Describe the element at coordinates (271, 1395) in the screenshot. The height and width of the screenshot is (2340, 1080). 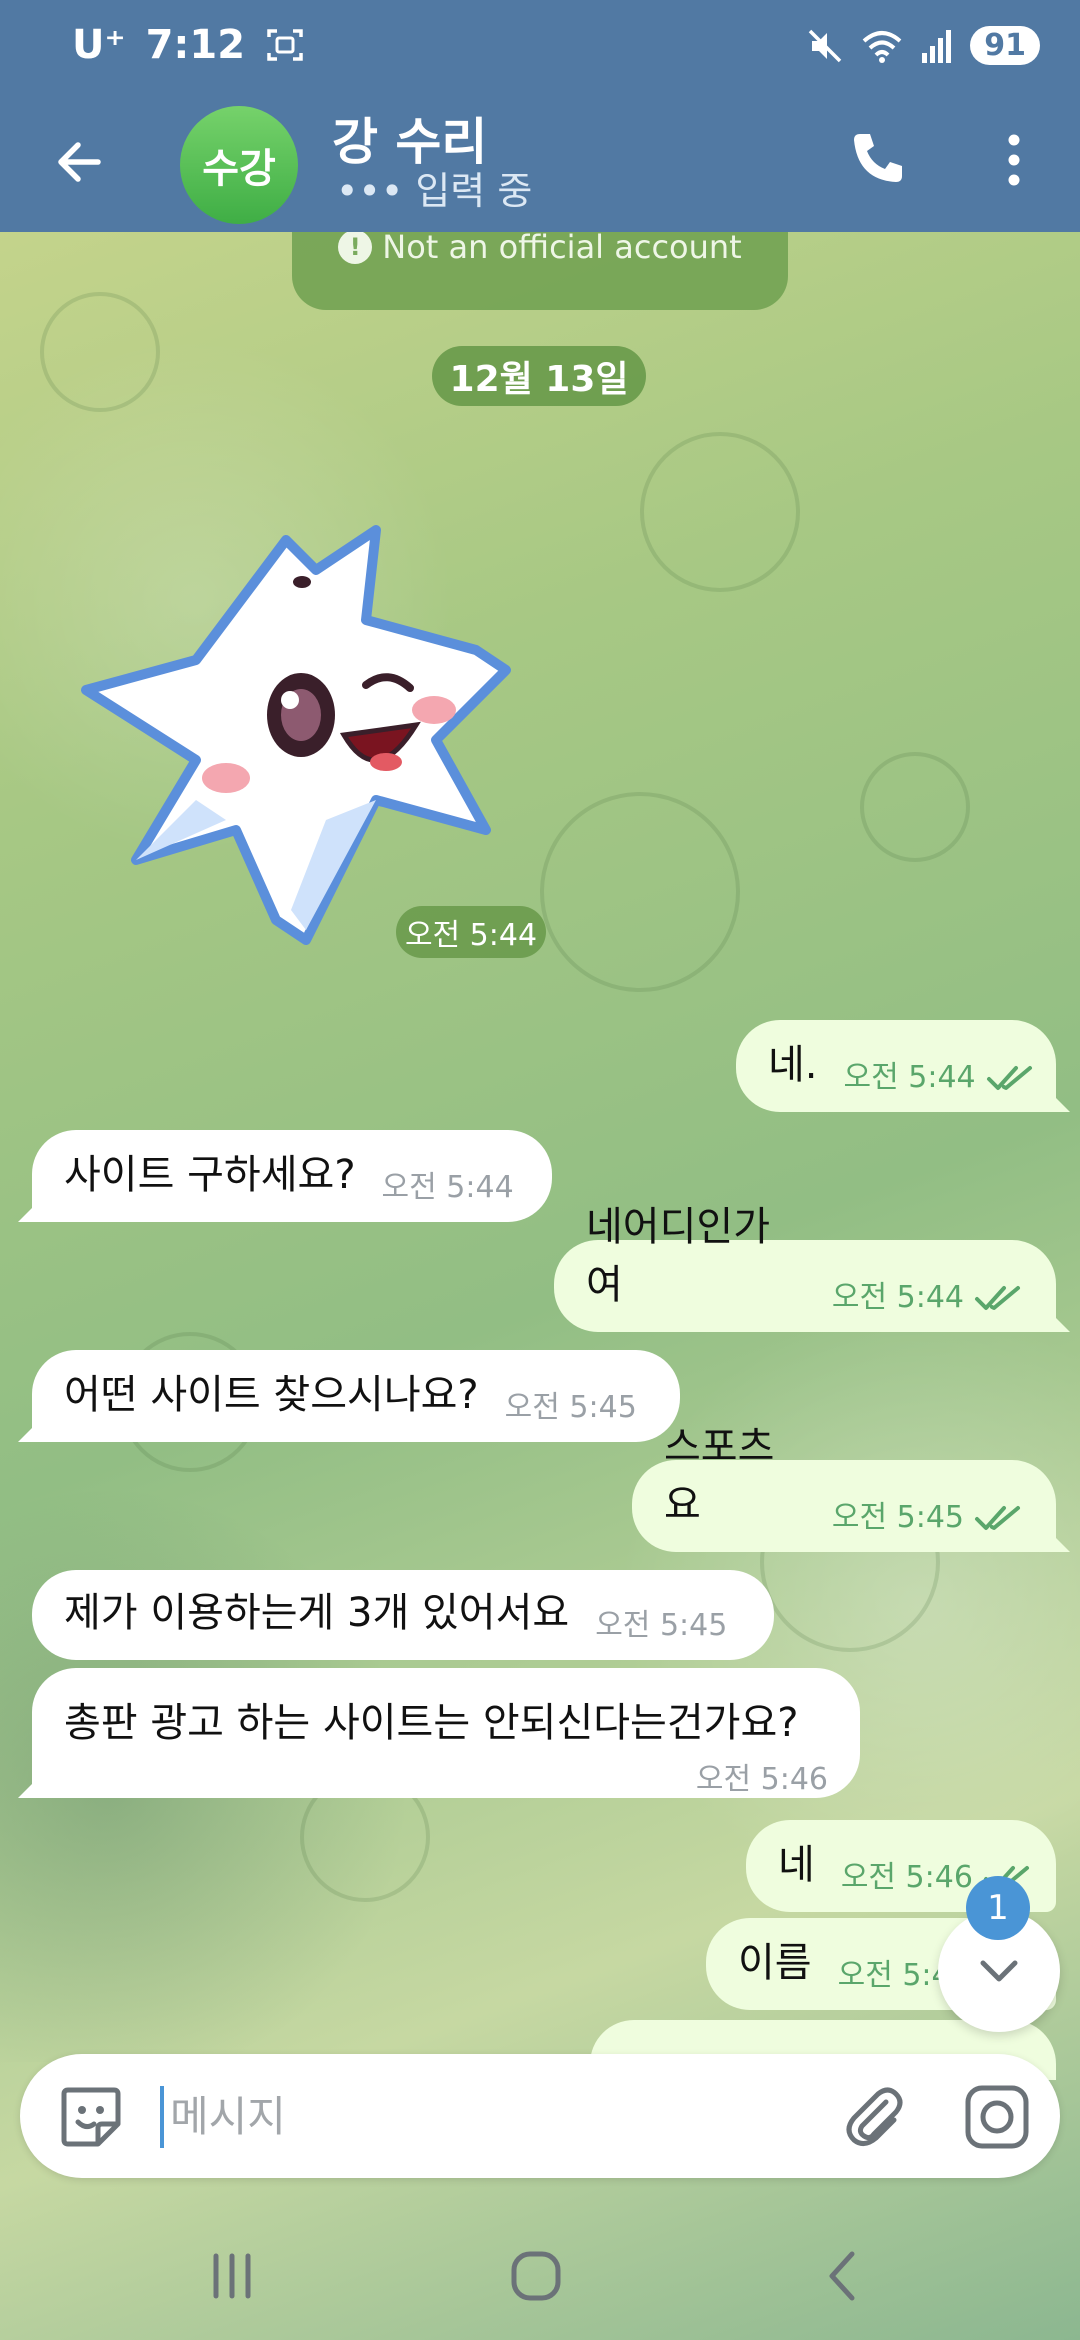
I see `message-text: 어떤 사이트 찾으시나요?` at that location.